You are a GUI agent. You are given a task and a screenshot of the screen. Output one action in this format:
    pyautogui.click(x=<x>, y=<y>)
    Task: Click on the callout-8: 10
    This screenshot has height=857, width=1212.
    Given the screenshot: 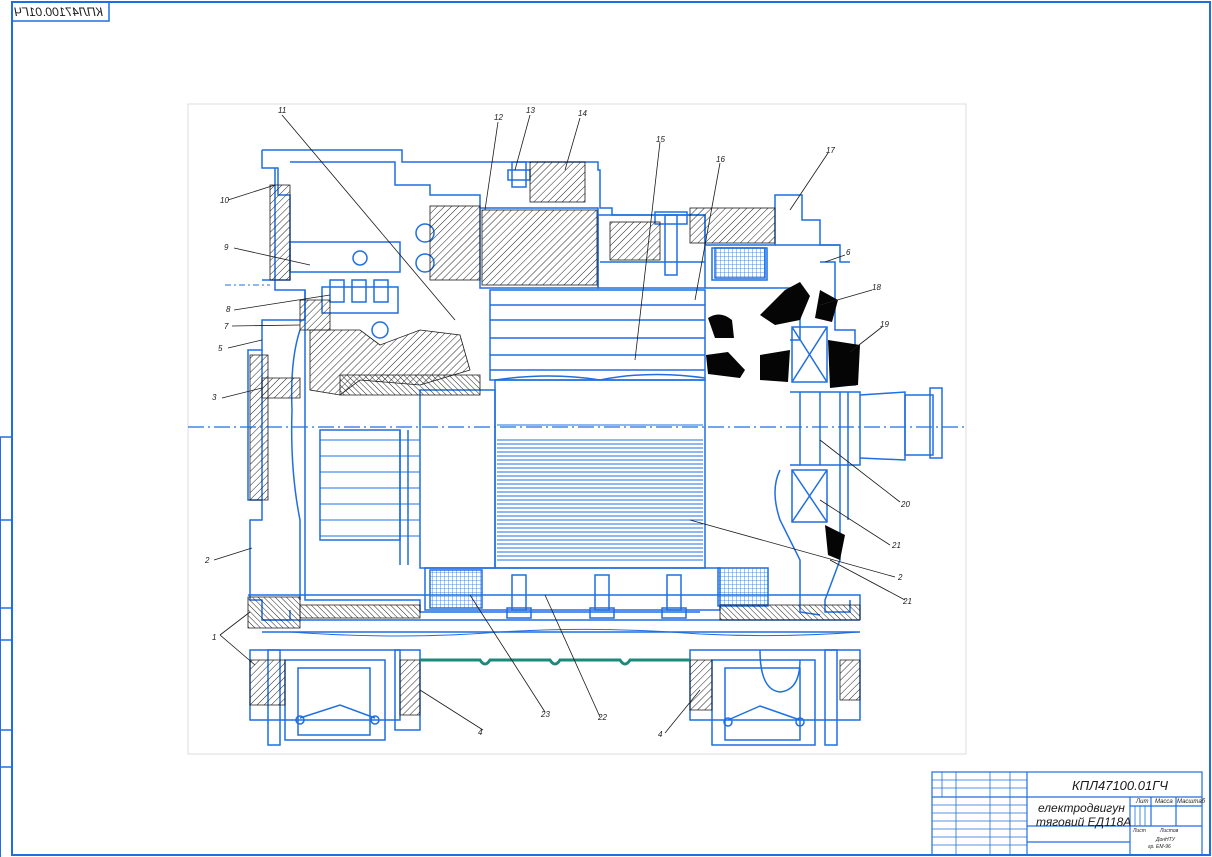 What is the action you would take?
    pyautogui.click(x=224, y=200)
    